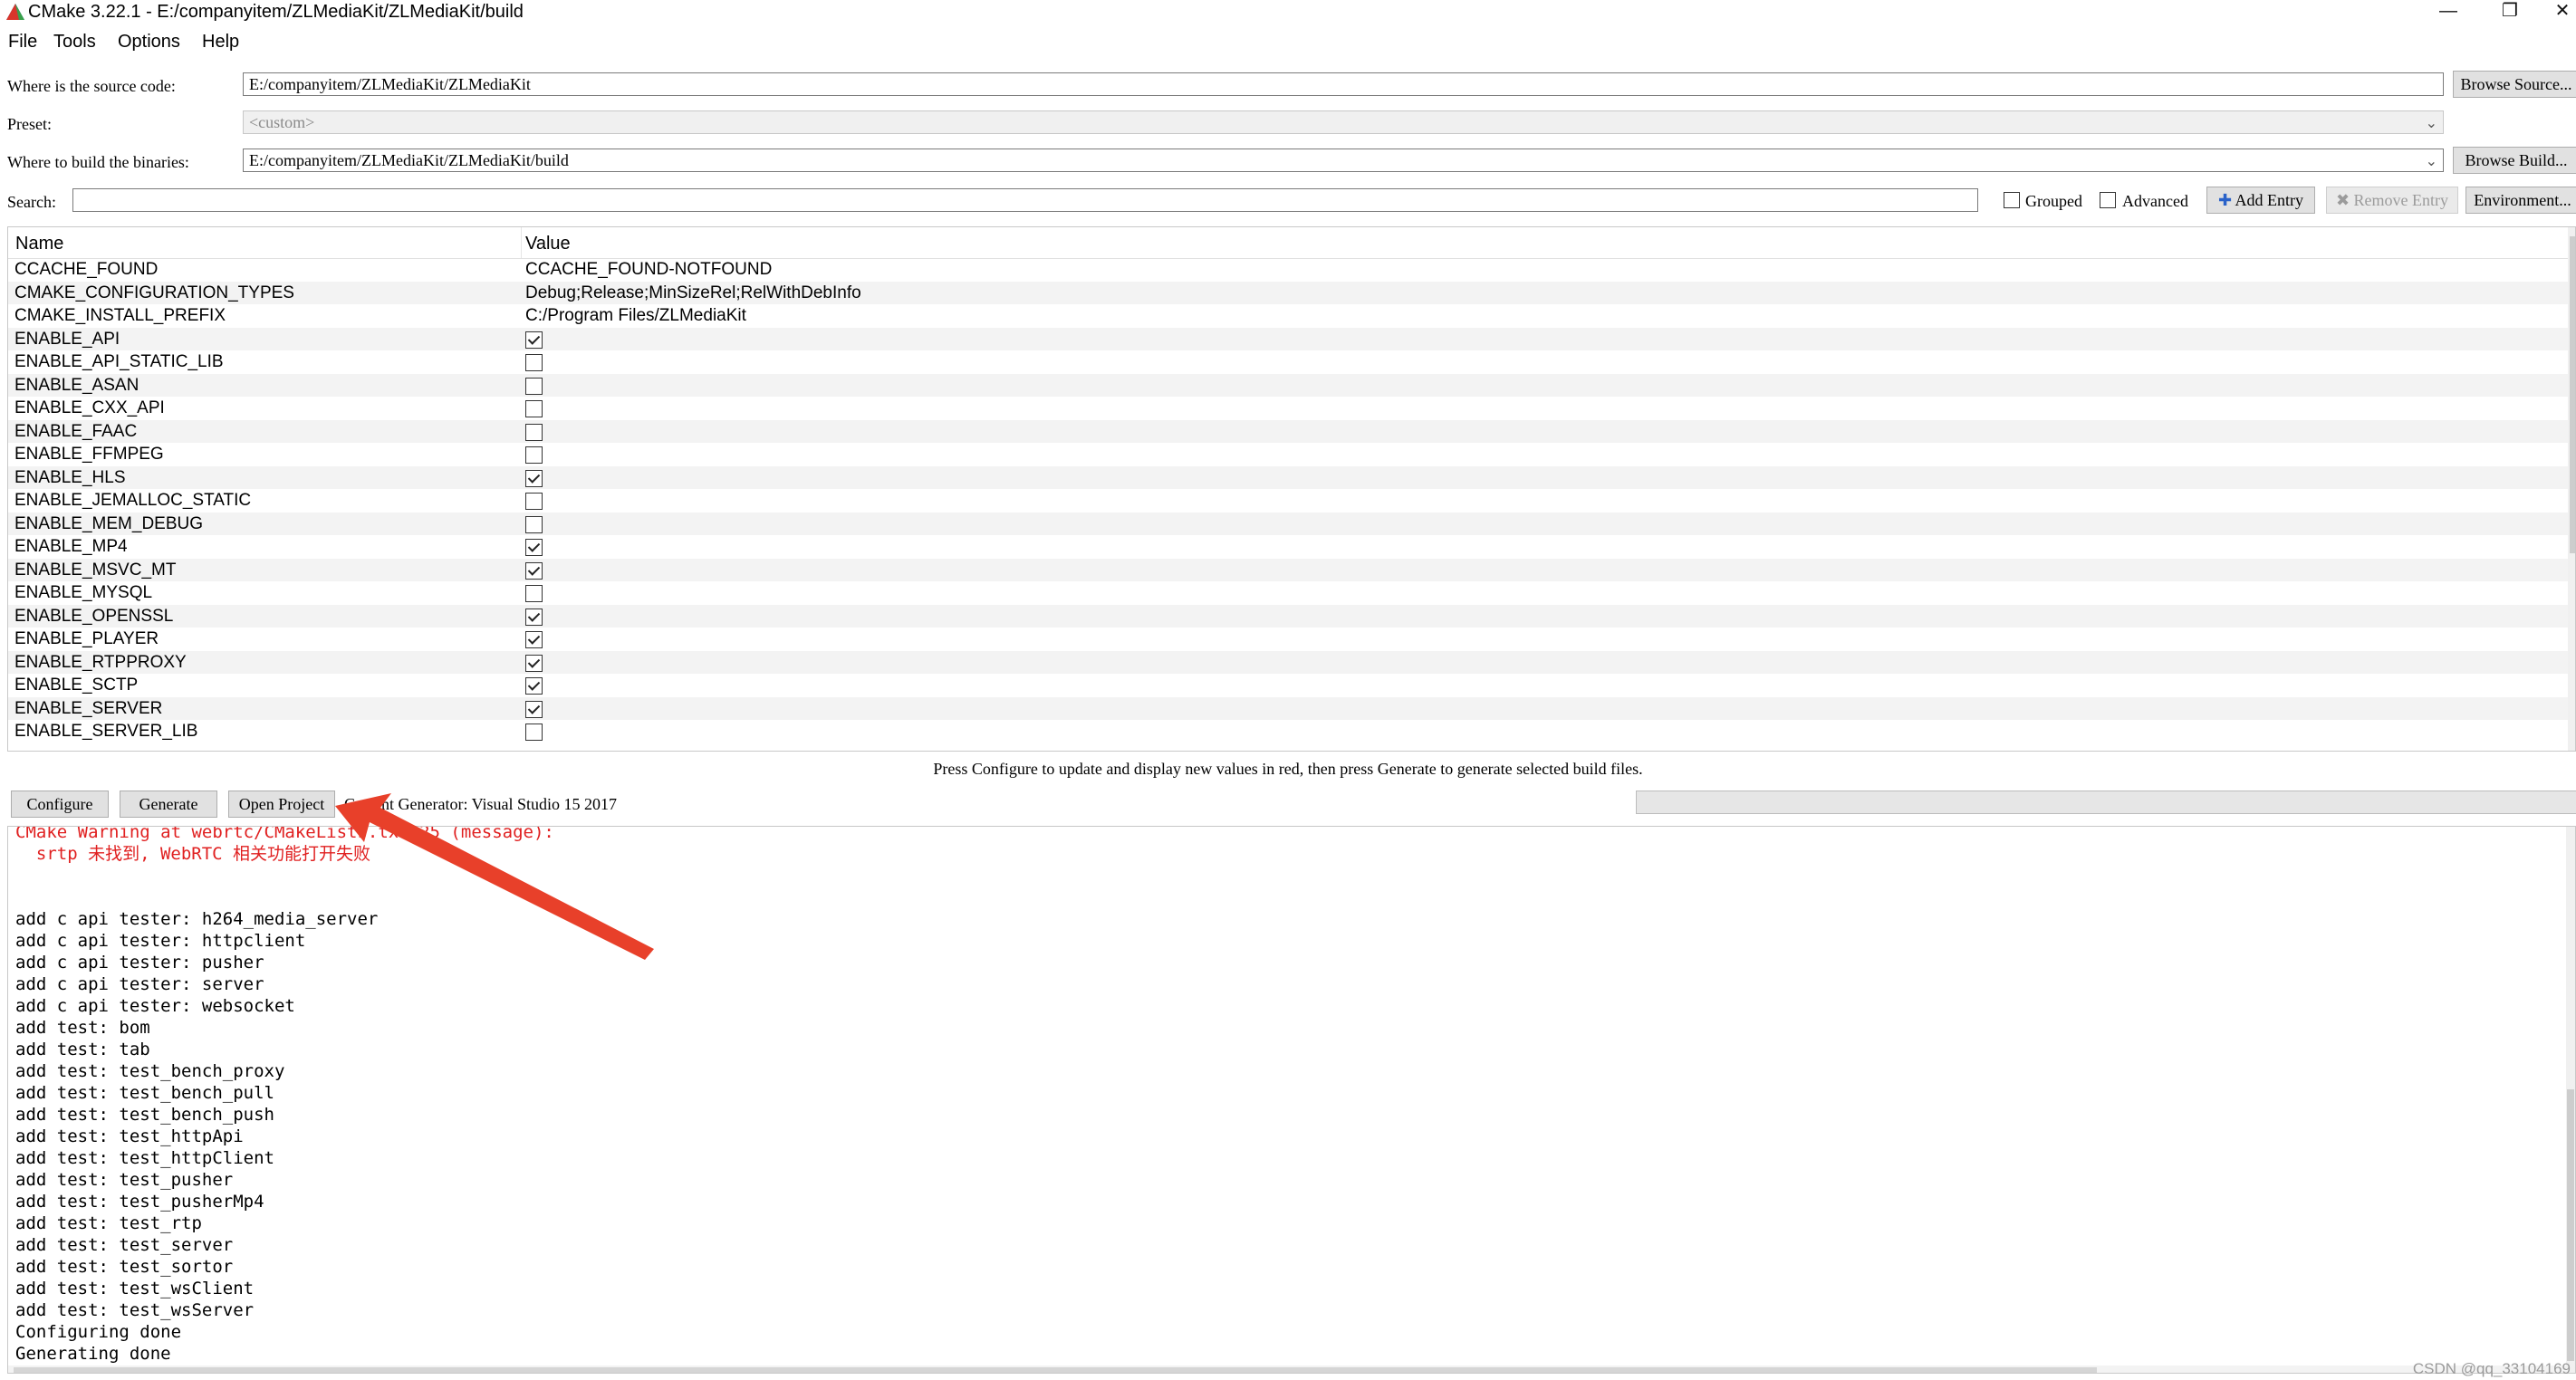 The height and width of the screenshot is (1380, 2576). I want to click on source-label: Where is the source code:, so click(91, 86).